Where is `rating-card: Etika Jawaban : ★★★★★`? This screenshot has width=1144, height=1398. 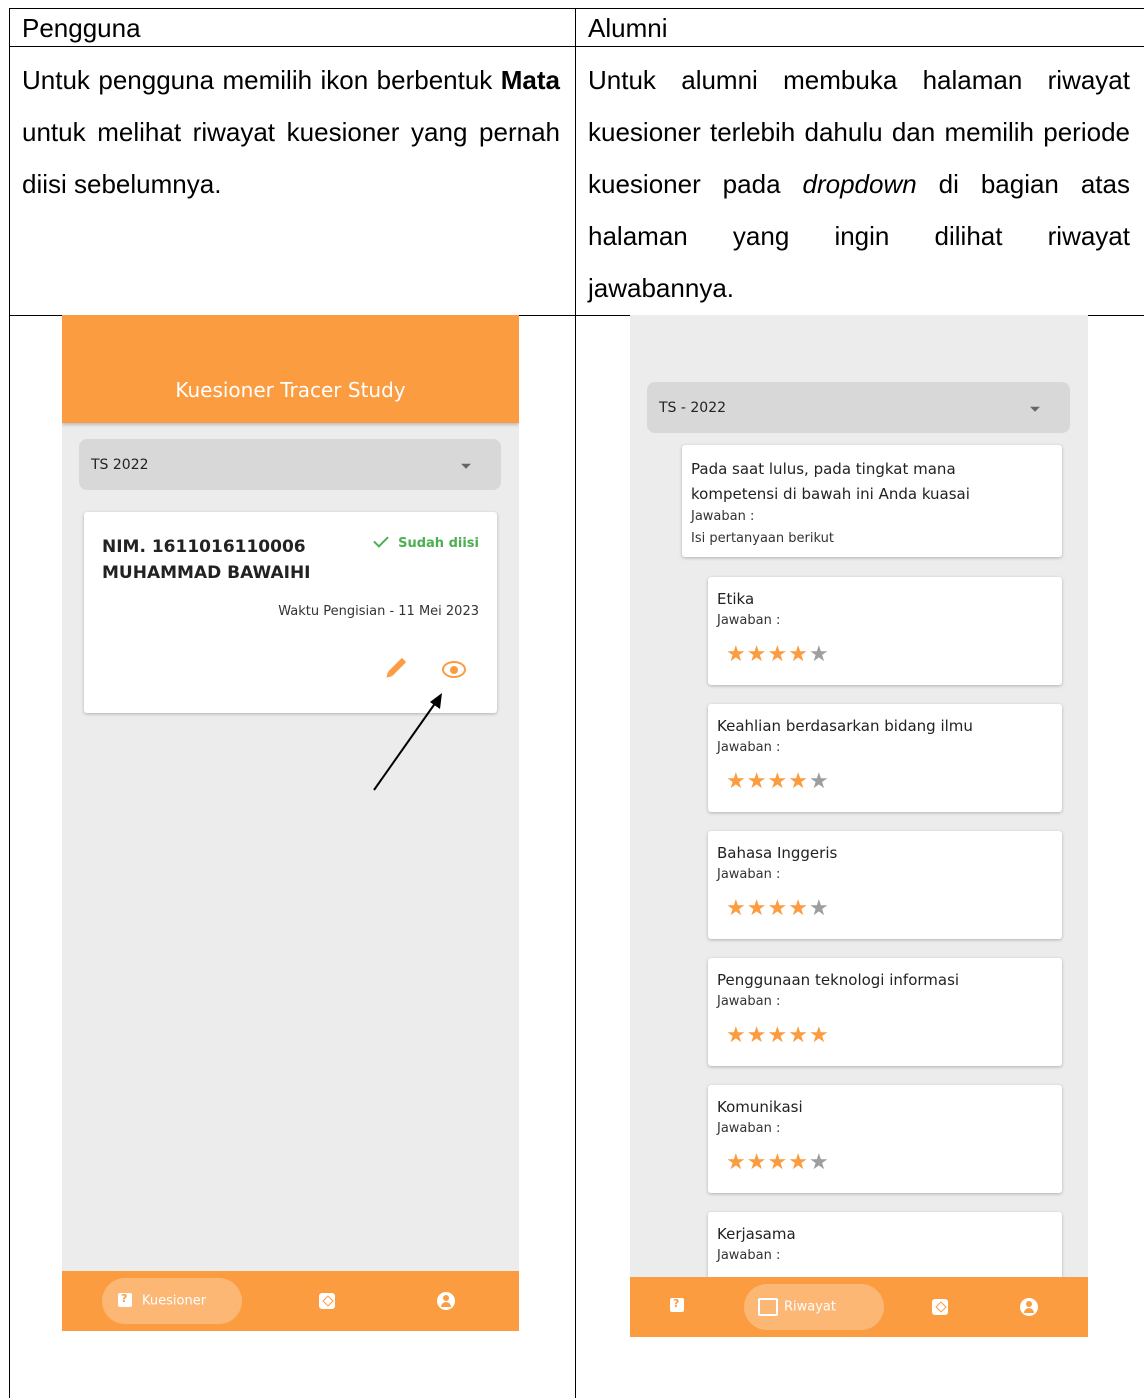
rating-card: Etika Jawaban : ★★★★★ is located at coordinates (885, 631).